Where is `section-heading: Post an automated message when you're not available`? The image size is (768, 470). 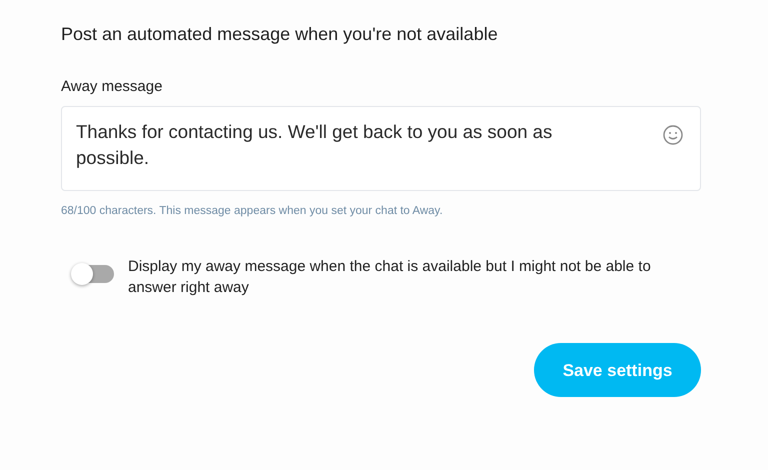
section-heading: Post an automated message when you're not available is located at coordinates (280, 35).